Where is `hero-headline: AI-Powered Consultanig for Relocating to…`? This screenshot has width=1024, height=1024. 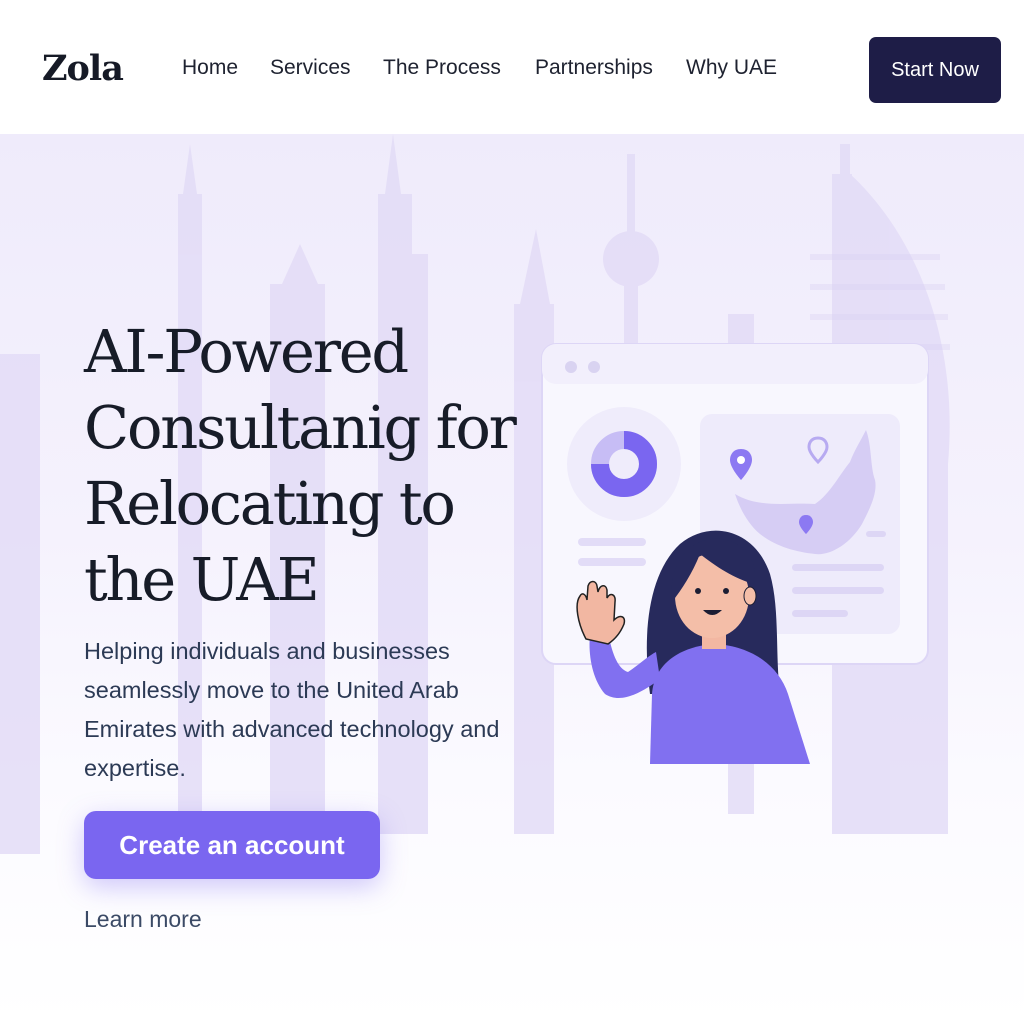 hero-headline: AI-Powered Consultanig for Relocating to… is located at coordinates (319, 466).